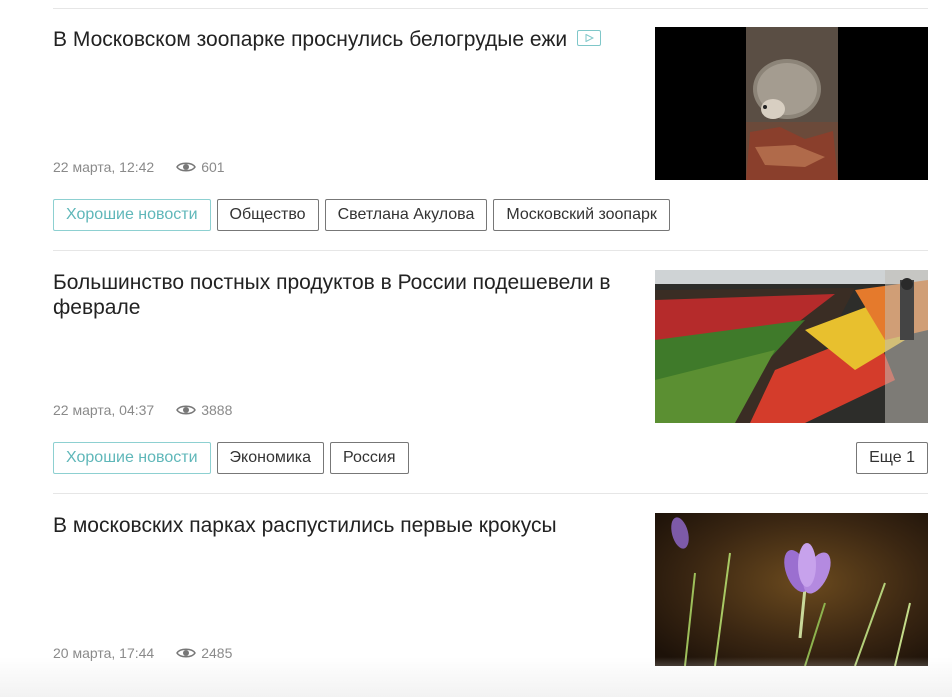  Describe the element at coordinates (217, 410) in the screenshot. I see `views-count: 3888` at that location.